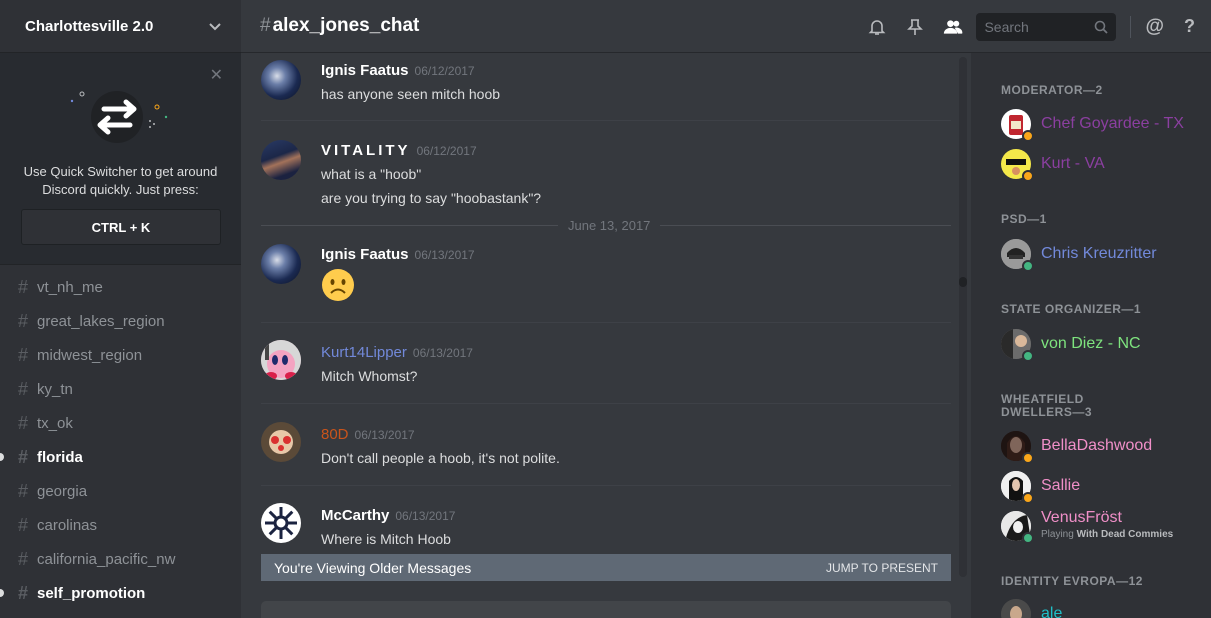  I want to click on header-toolbar: Search @ ?, so click(1039, 26).